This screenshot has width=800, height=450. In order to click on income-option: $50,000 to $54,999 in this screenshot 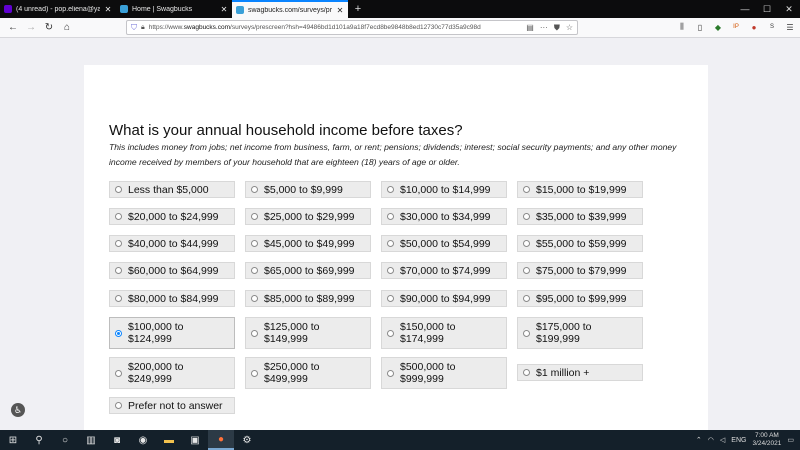, I will do `click(444, 243)`.